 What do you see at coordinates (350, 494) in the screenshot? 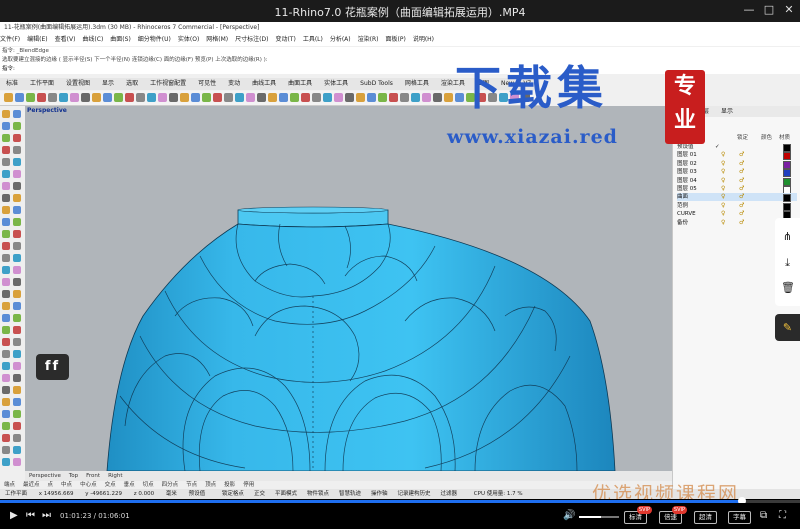
I see `status-toggle: 智慧轨迹` at bounding box center [350, 494].